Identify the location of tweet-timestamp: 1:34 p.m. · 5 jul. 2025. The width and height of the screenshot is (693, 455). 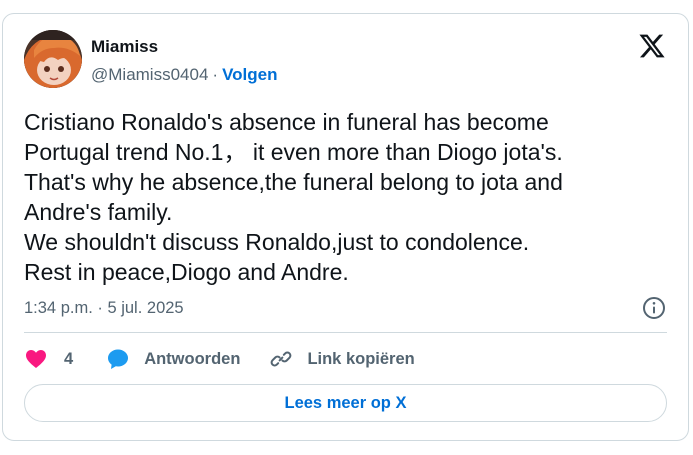
(104, 308).